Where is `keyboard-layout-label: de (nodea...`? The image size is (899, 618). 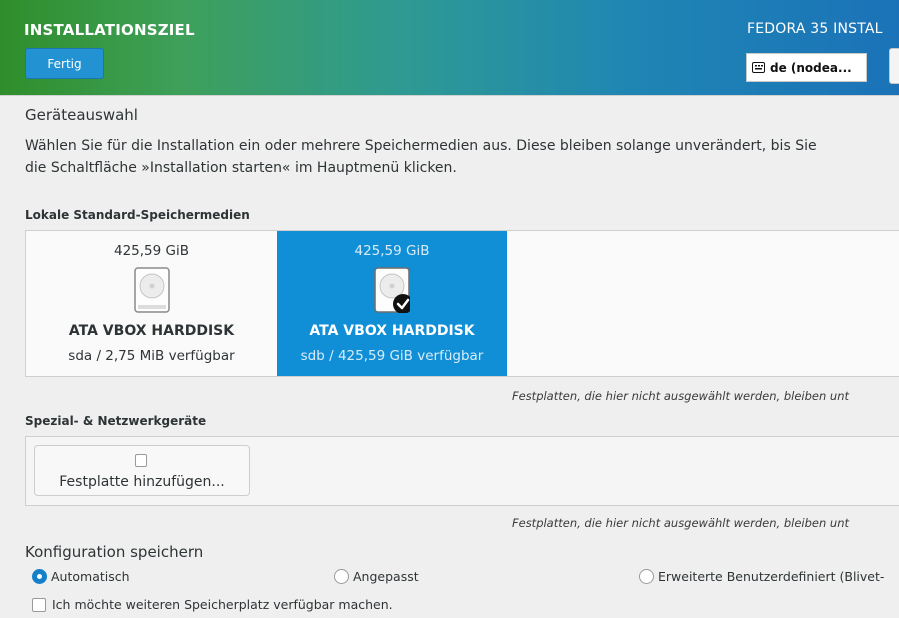
keyboard-layout-label: de (nodea... is located at coordinates (811, 67).